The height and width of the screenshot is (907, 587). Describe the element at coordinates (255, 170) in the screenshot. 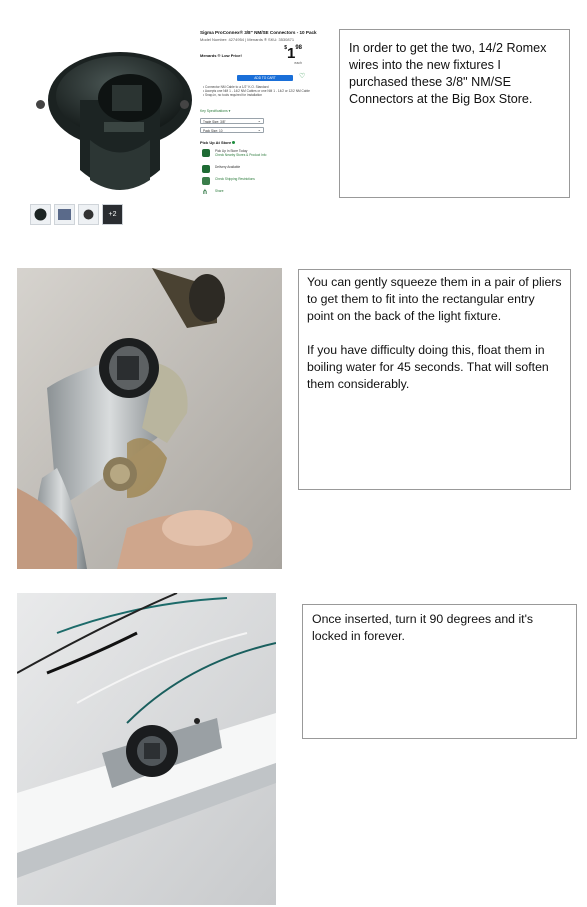

I see `option-delivery: Delivery Available` at that location.